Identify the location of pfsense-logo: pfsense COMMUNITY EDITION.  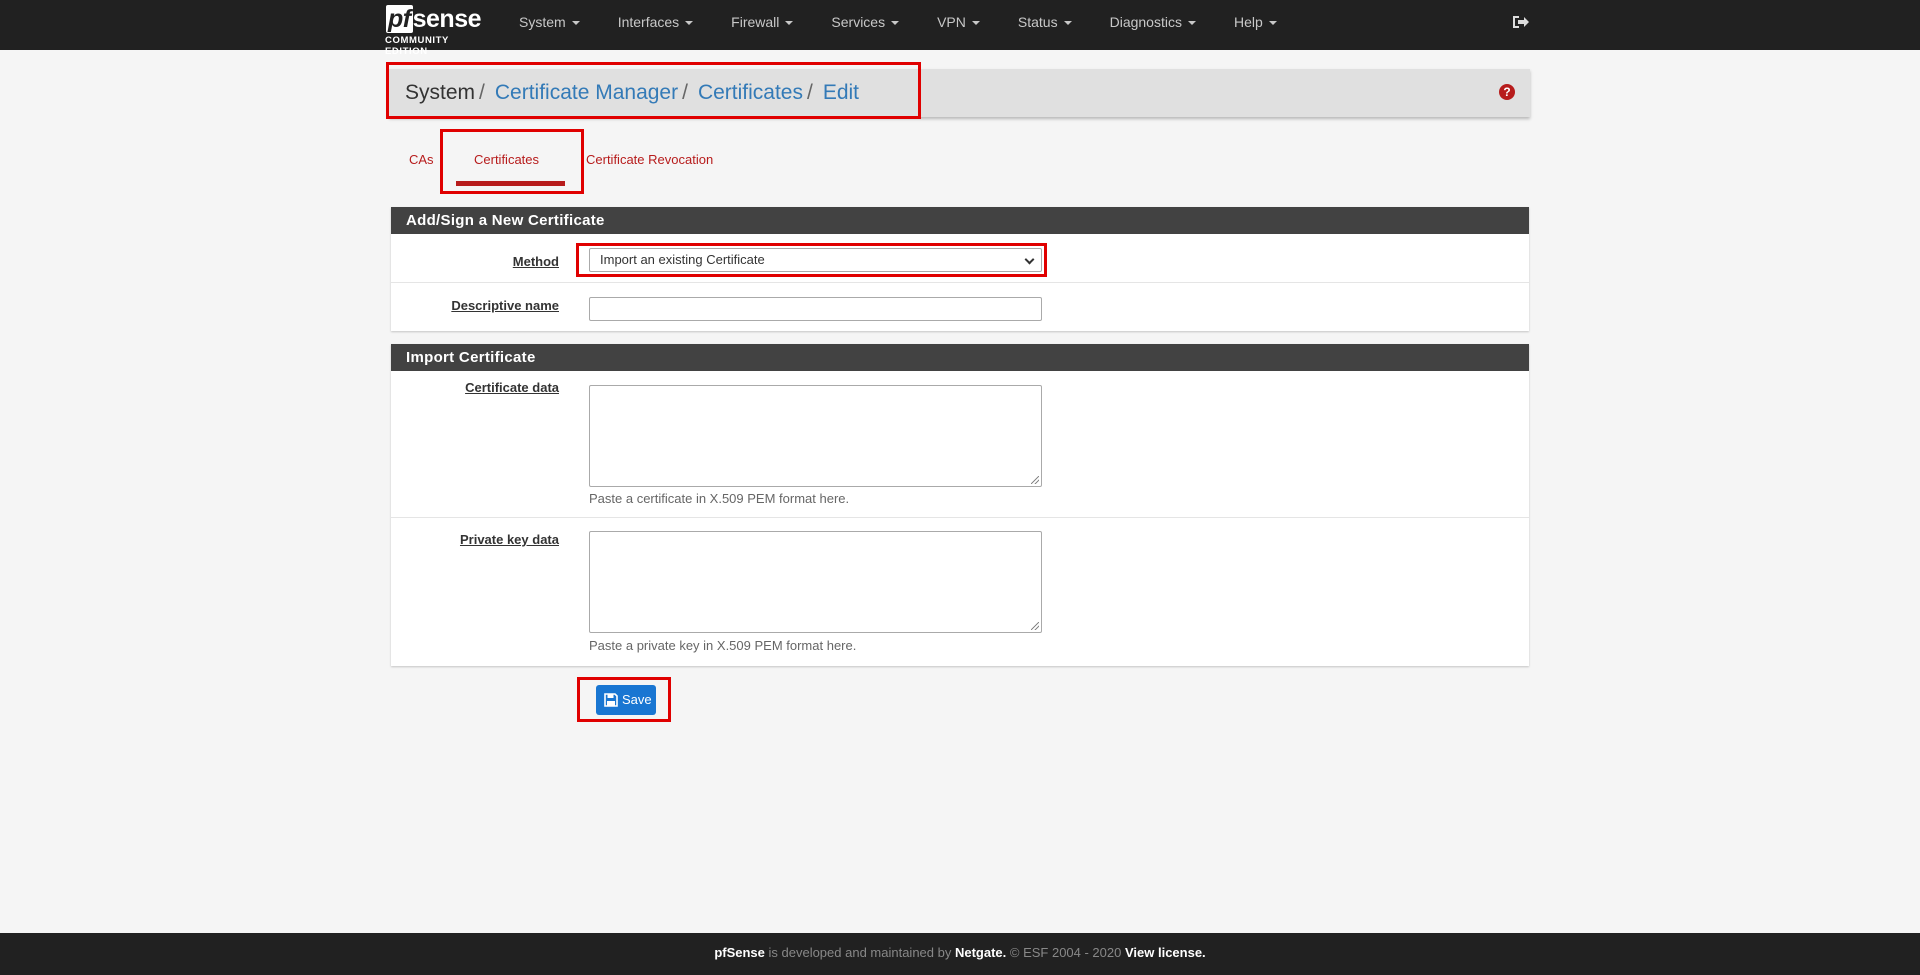
(439, 30).